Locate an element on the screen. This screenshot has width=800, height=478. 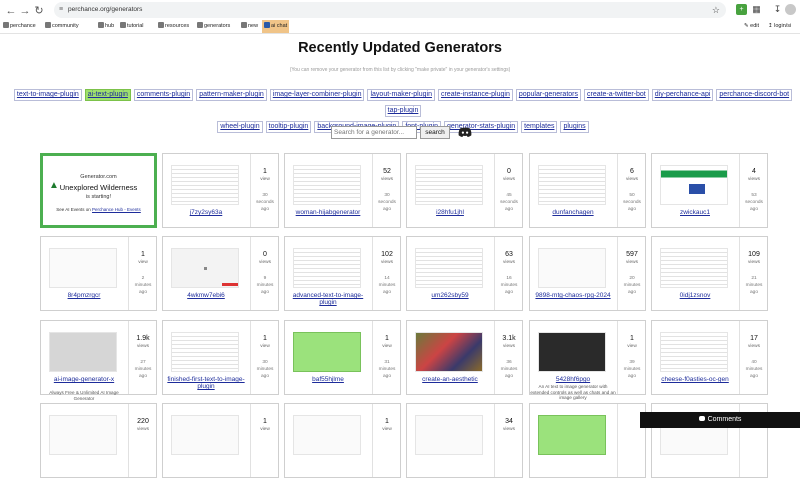
generator-name-link: 8r4pmzrgcr is located at coordinates (84, 295).